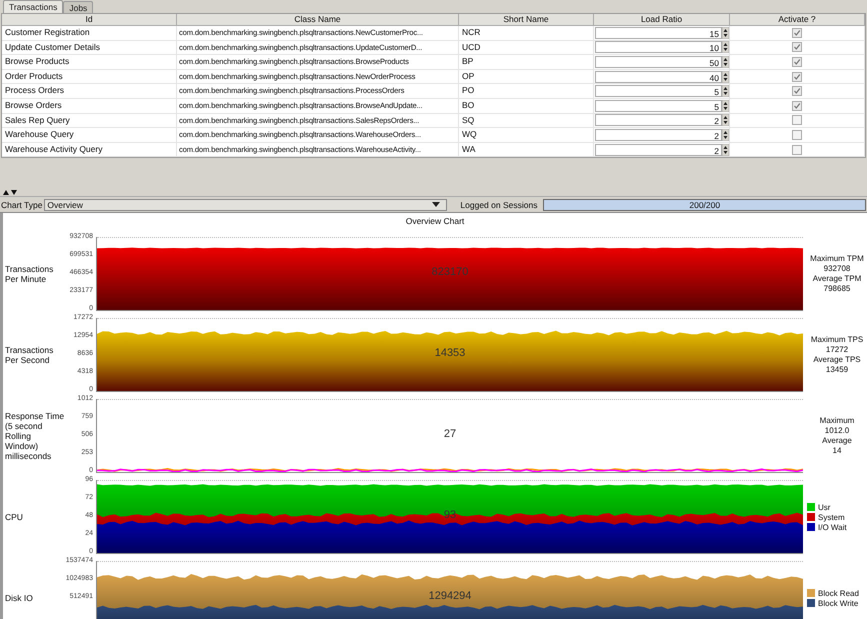  I want to click on panel-label: Transactions Per Minute, so click(29, 274).